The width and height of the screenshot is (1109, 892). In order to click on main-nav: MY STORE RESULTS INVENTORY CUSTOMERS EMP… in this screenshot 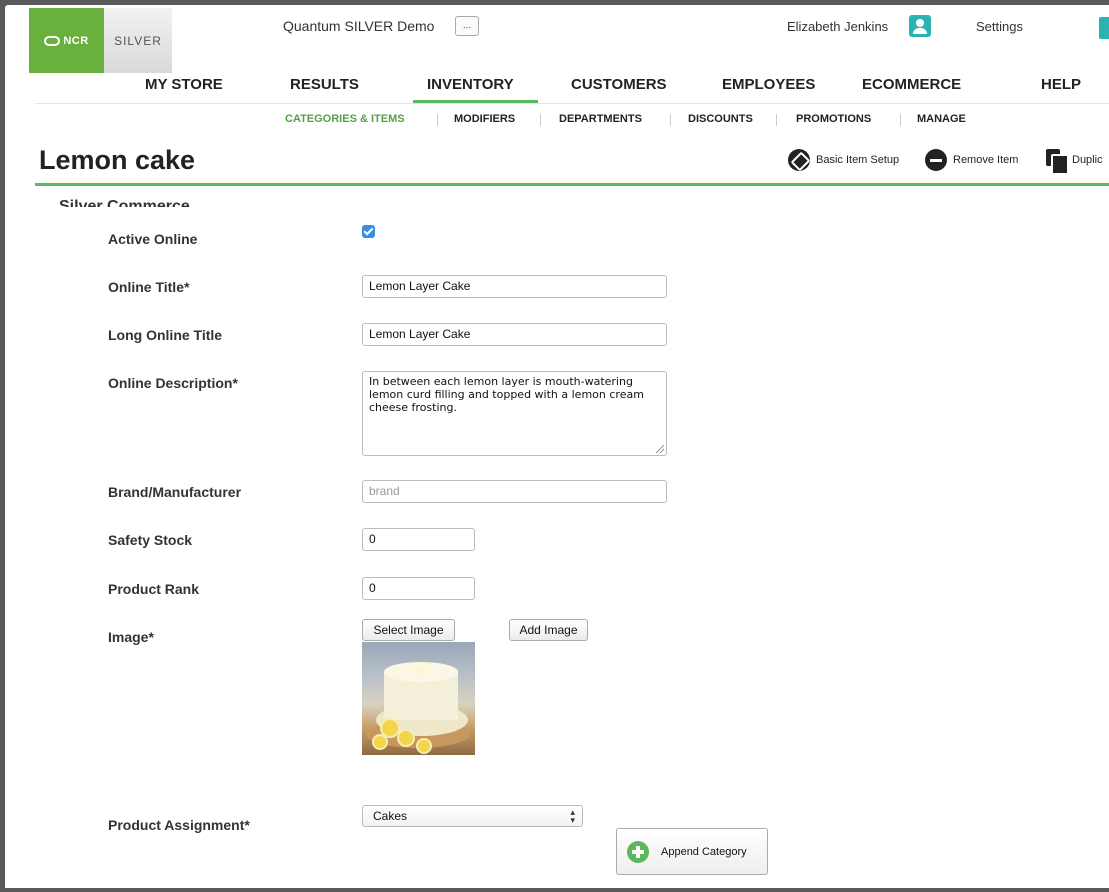, I will do `click(557, 89)`.